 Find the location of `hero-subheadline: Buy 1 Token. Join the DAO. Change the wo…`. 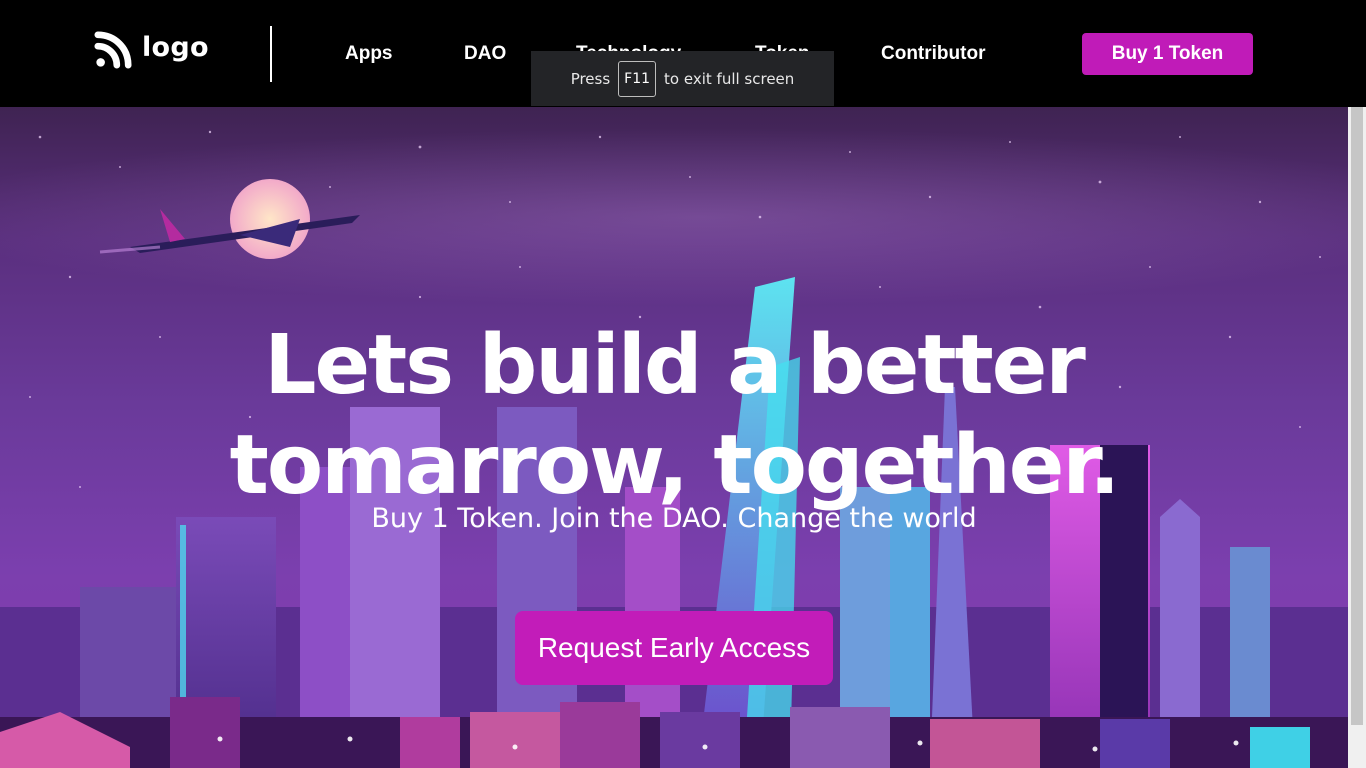

hero-subheadline: Buy 1 Token. Join the DAO. Change the wo… is located at coordinates (674, 518).